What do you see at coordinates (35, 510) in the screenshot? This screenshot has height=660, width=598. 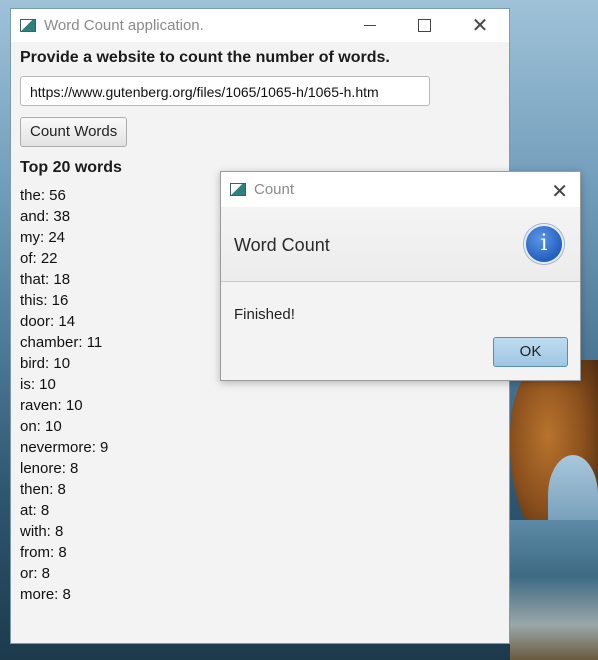 I see `word-item: at: 8` at bounding box center [35, 510].